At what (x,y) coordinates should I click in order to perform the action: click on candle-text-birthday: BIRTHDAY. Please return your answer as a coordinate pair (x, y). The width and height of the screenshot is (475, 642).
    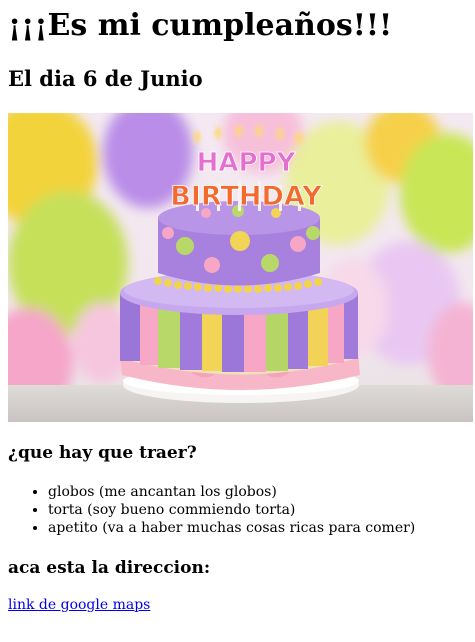
    Looking at the image, I should click on (246, 196).